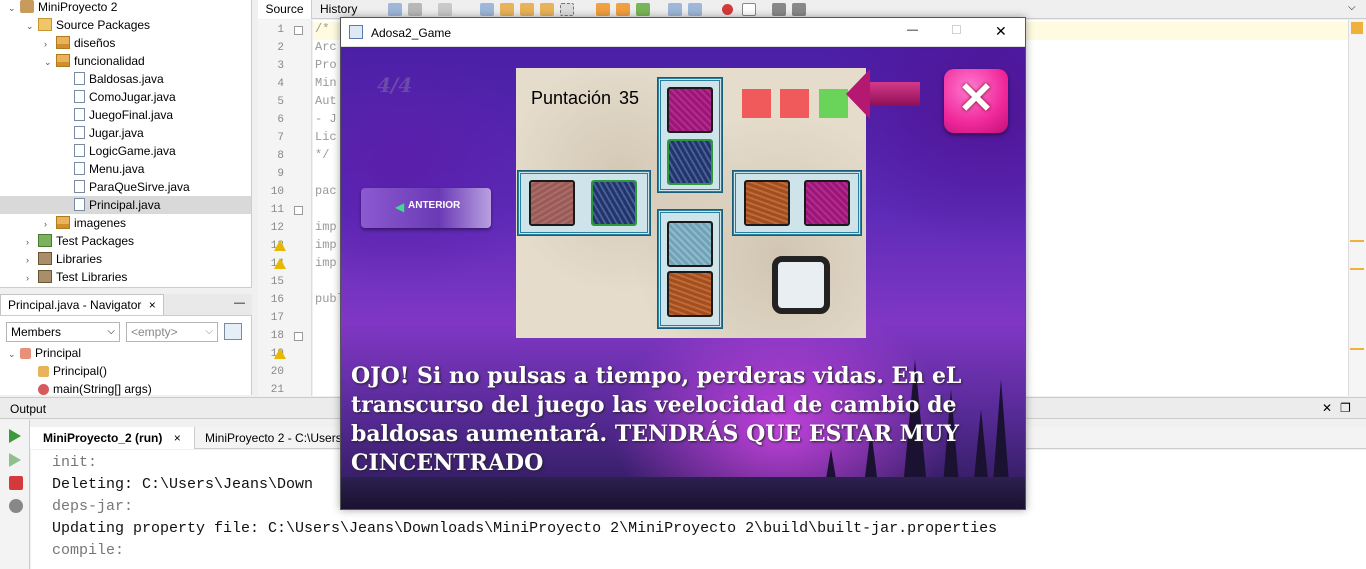  I want to click on tile-group-bottom, so click(690, 269).